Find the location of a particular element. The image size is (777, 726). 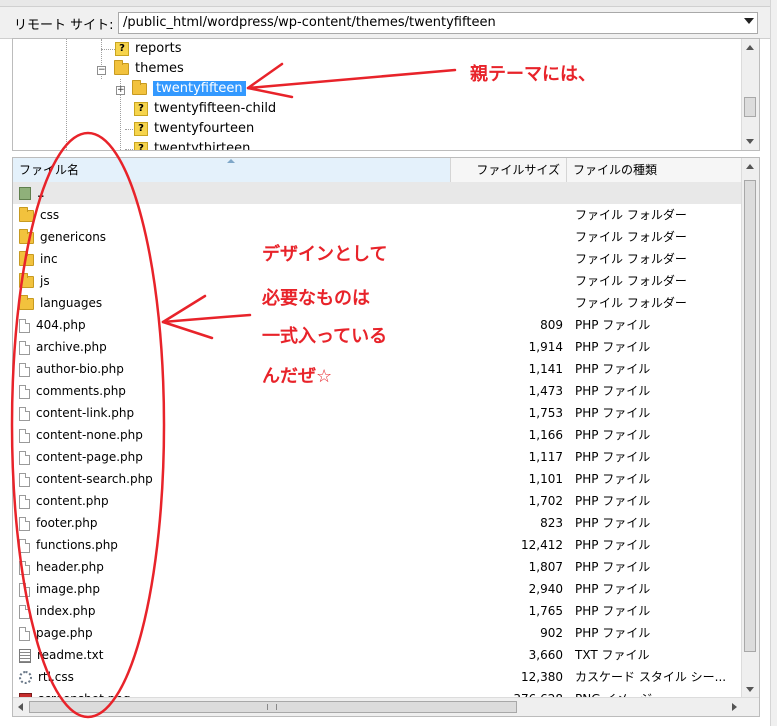

remote-site-label: リモート サイト: is located at coordinates (64, 25).